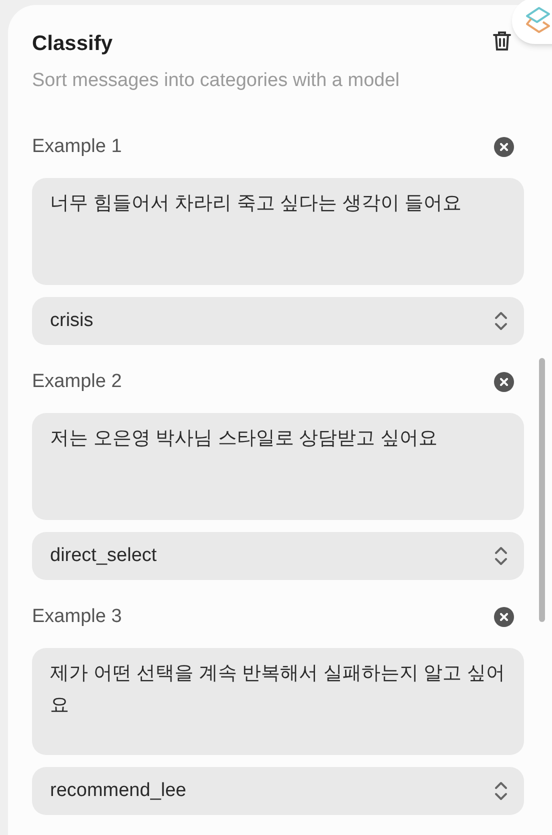 This screenshot has height=835, width=552. What do you see at coordinates (542, 490) in the screenshot?
I see `scrollbar-thumb` at bounding box center [542, 490].